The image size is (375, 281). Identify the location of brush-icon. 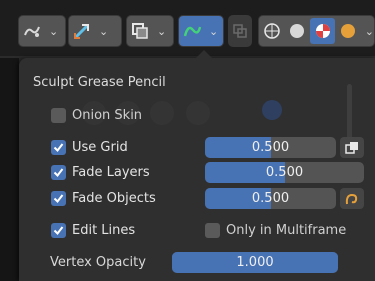
(32, 31).